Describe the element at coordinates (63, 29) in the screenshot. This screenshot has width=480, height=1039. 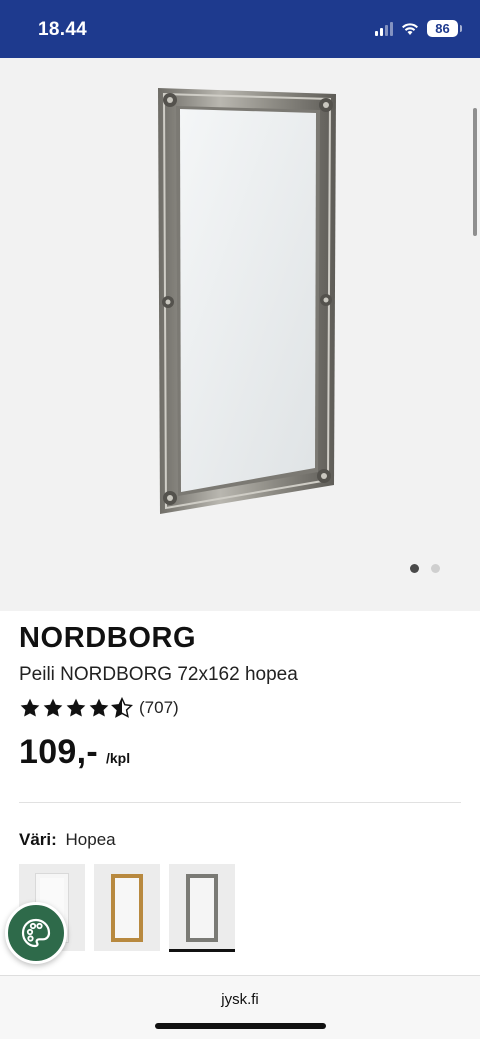
I see `status-time: 18.44` at that location.